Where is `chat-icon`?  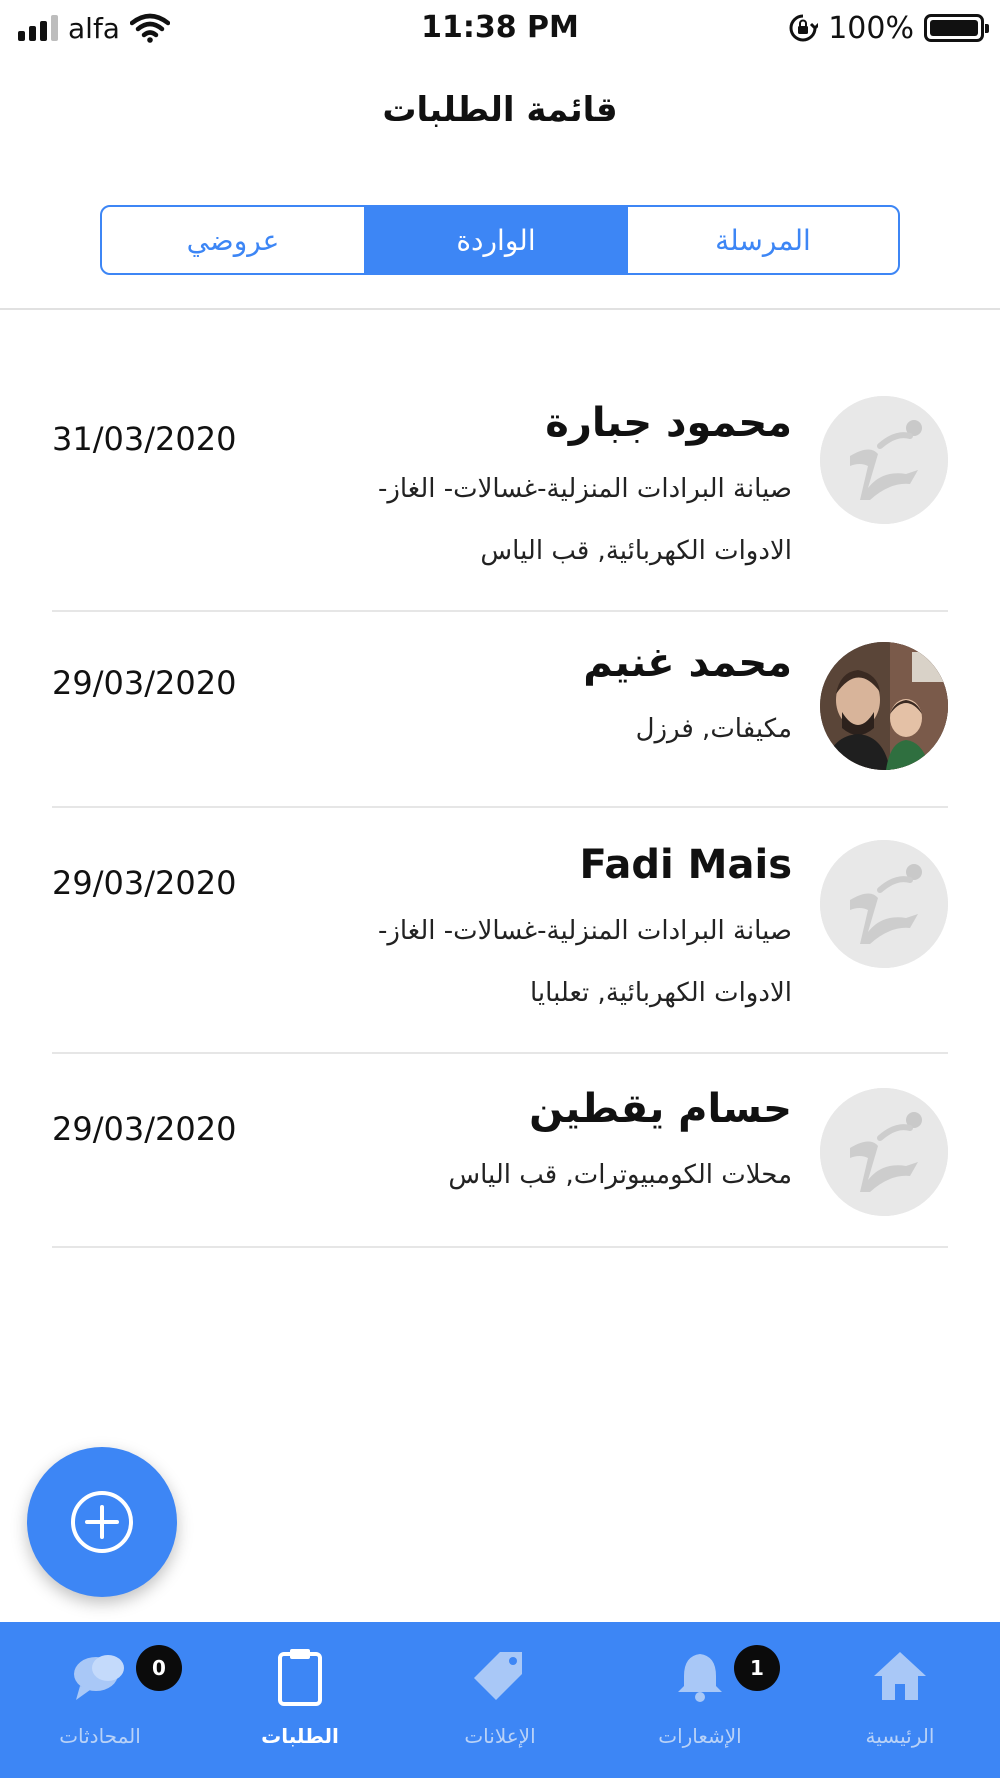
chat-icon is located at coordinates (99, 1677).